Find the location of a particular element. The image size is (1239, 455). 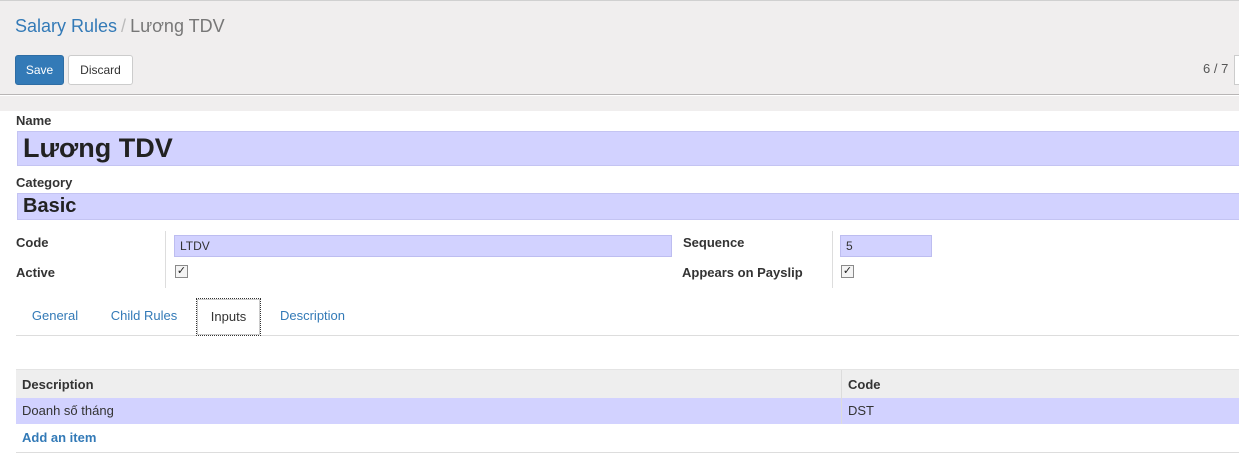

sequence-field: 5 is located at coordinates (886, 246).